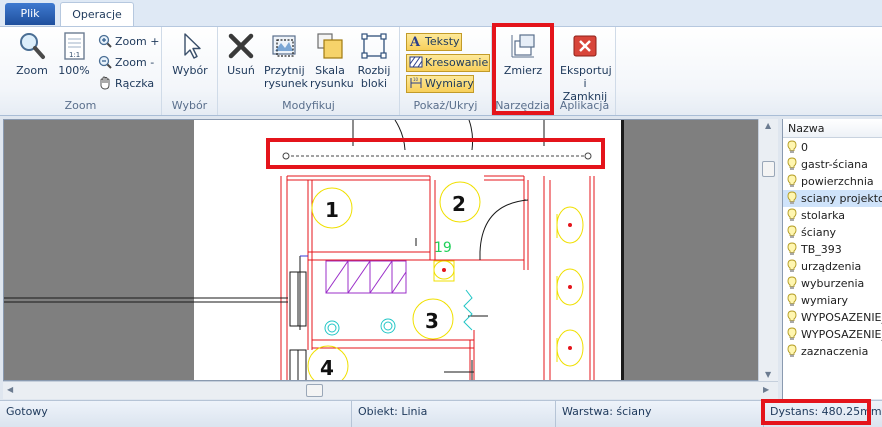 The image size is (882, 427). I want to click on layer-name: gastr-ściana, so click(834, 164).